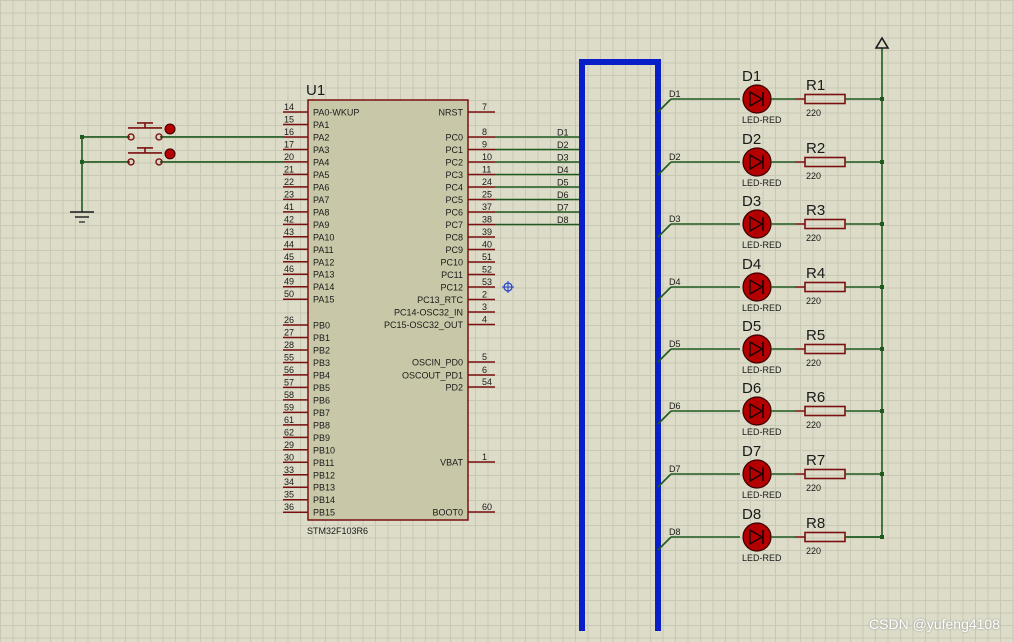  What do you see at coordinates (424, 325) in the screenshot?
I see `chip-pin-name: PC15-OSC32_OUT` at bounding box center [424, 325].